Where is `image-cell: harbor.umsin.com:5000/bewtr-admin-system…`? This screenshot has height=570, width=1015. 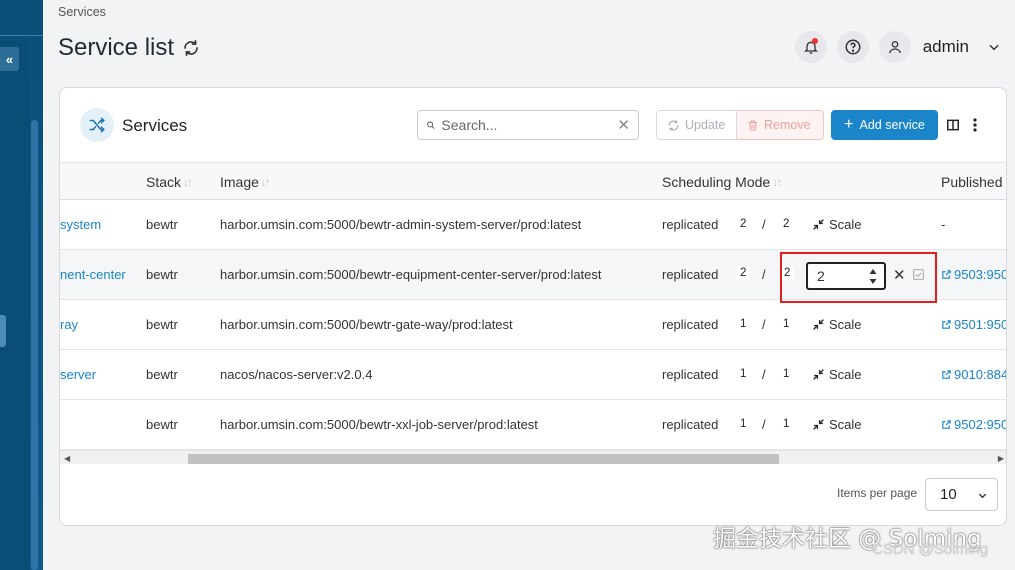
image-cell: harbor.umsin.com:5000/bewtr-admin-system… is located at coordinates (401, 224).